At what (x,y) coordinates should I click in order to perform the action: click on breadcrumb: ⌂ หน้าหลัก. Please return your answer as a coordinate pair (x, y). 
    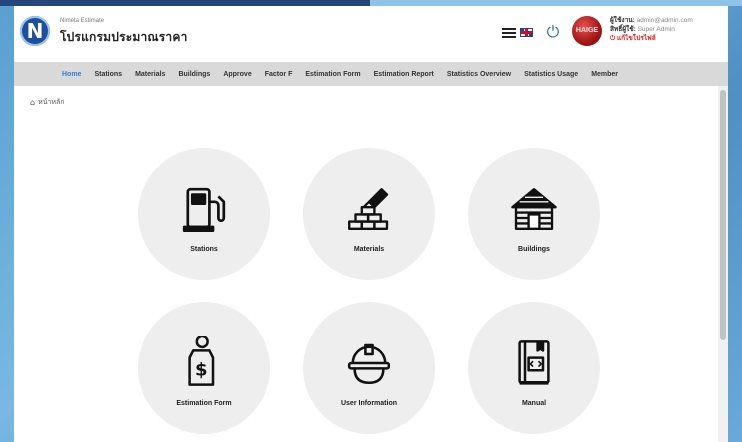
    Looking at the image, I should click on (47, 102).